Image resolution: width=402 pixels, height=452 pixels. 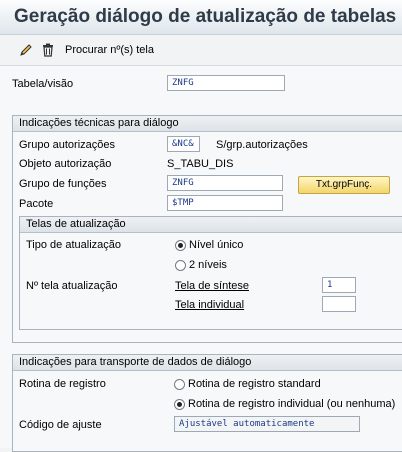 I want to click on one-step-radio, so click(x=180, y=245).